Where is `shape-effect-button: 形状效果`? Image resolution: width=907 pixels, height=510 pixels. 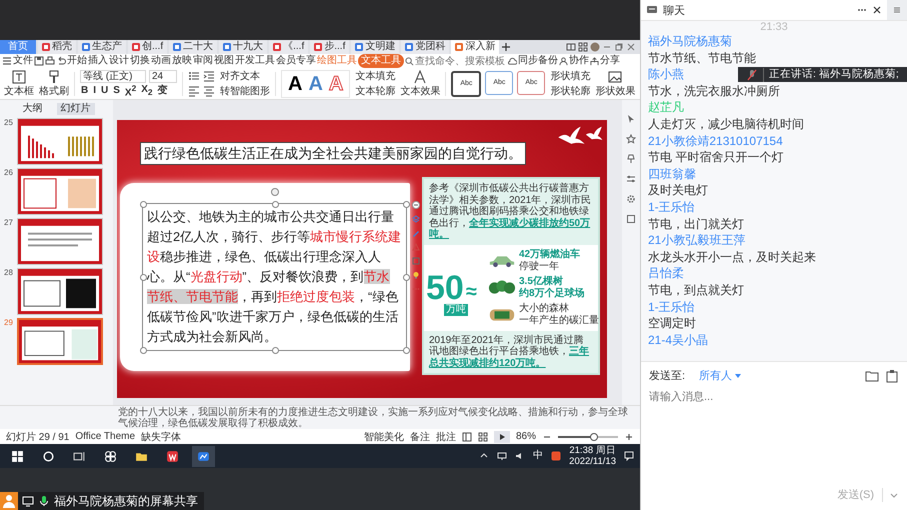 shape-effect-button: 形状效果 is located at coordinates (615, 83).